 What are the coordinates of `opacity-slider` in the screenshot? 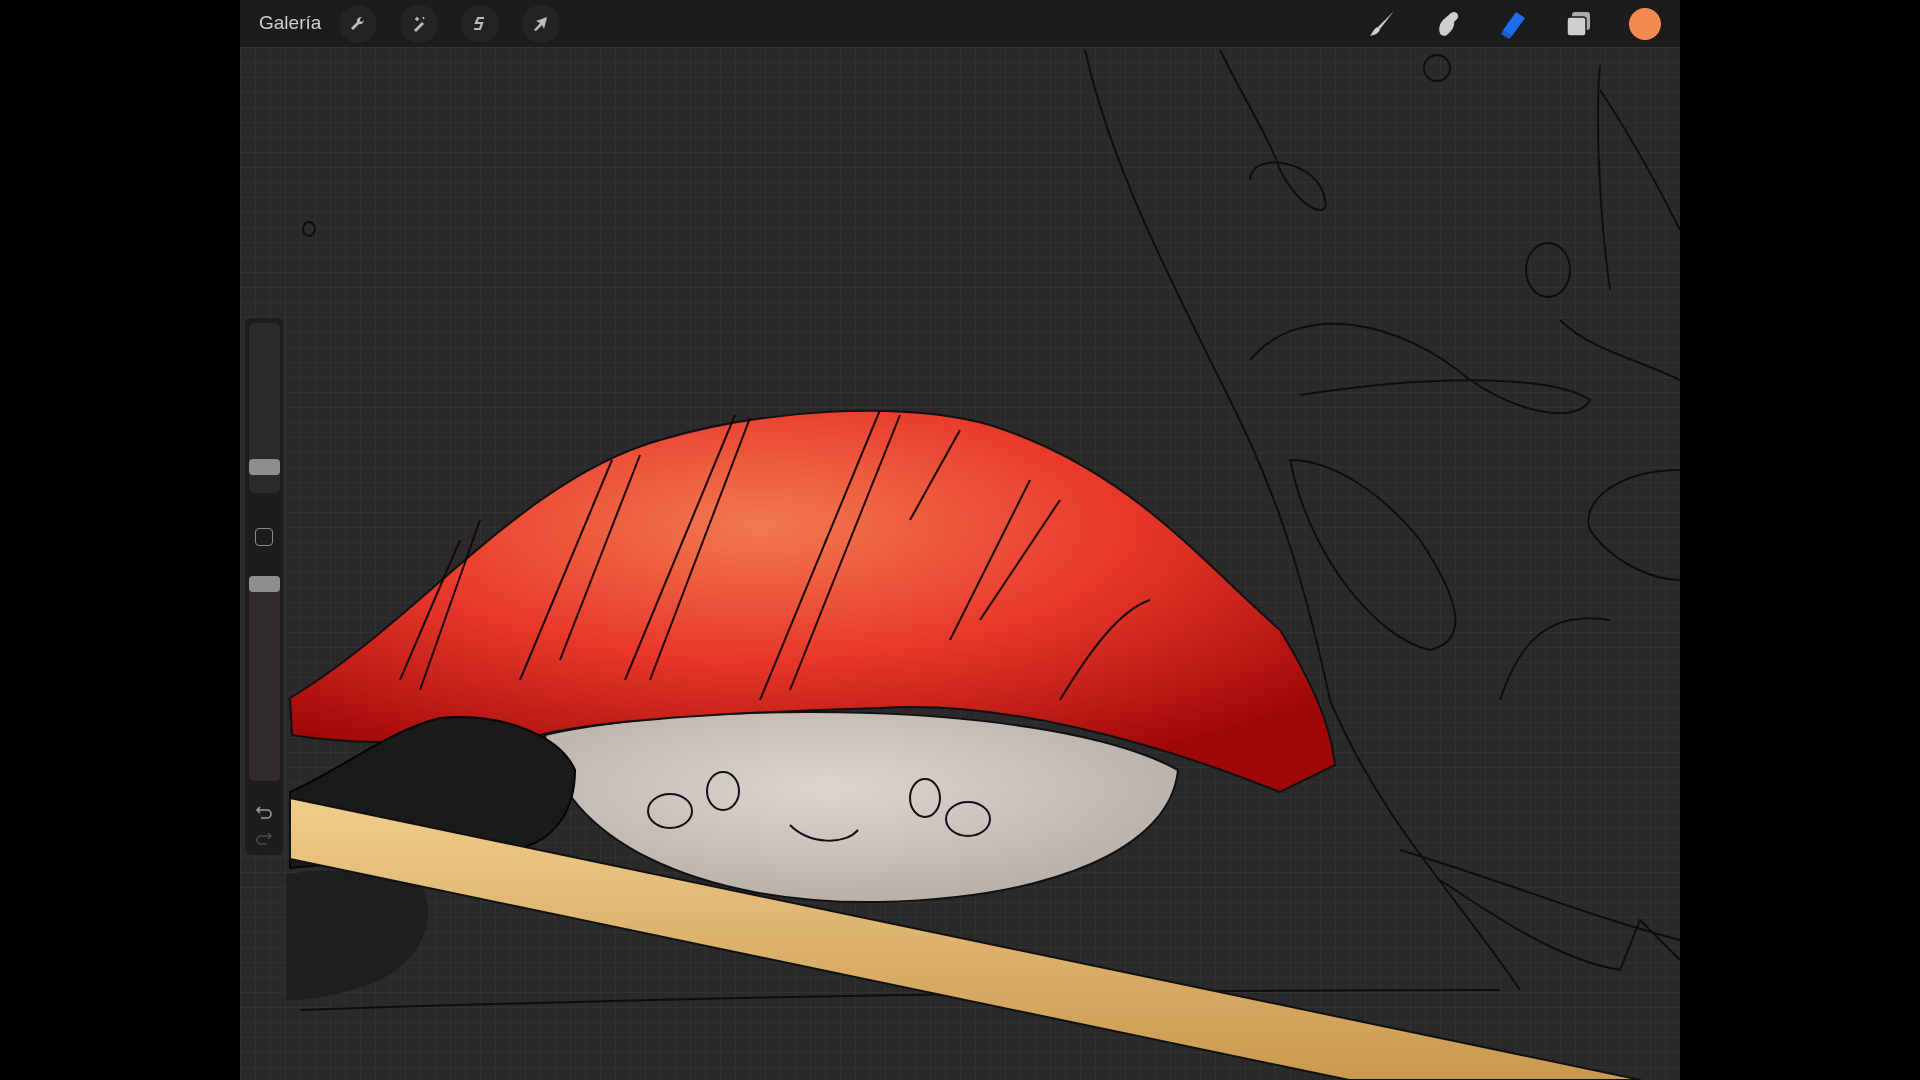 It's located at (264, 678).